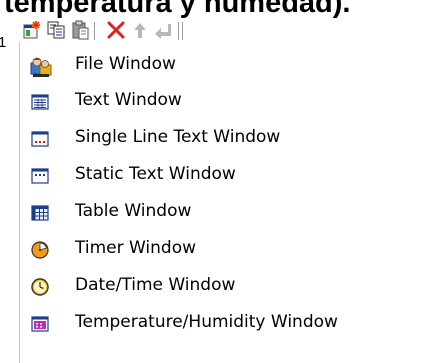  What do you see at coordinates (155, 174) in the screenshot?
I see `menu-item-label: Static Text Window` at bounding box center [155, 174].